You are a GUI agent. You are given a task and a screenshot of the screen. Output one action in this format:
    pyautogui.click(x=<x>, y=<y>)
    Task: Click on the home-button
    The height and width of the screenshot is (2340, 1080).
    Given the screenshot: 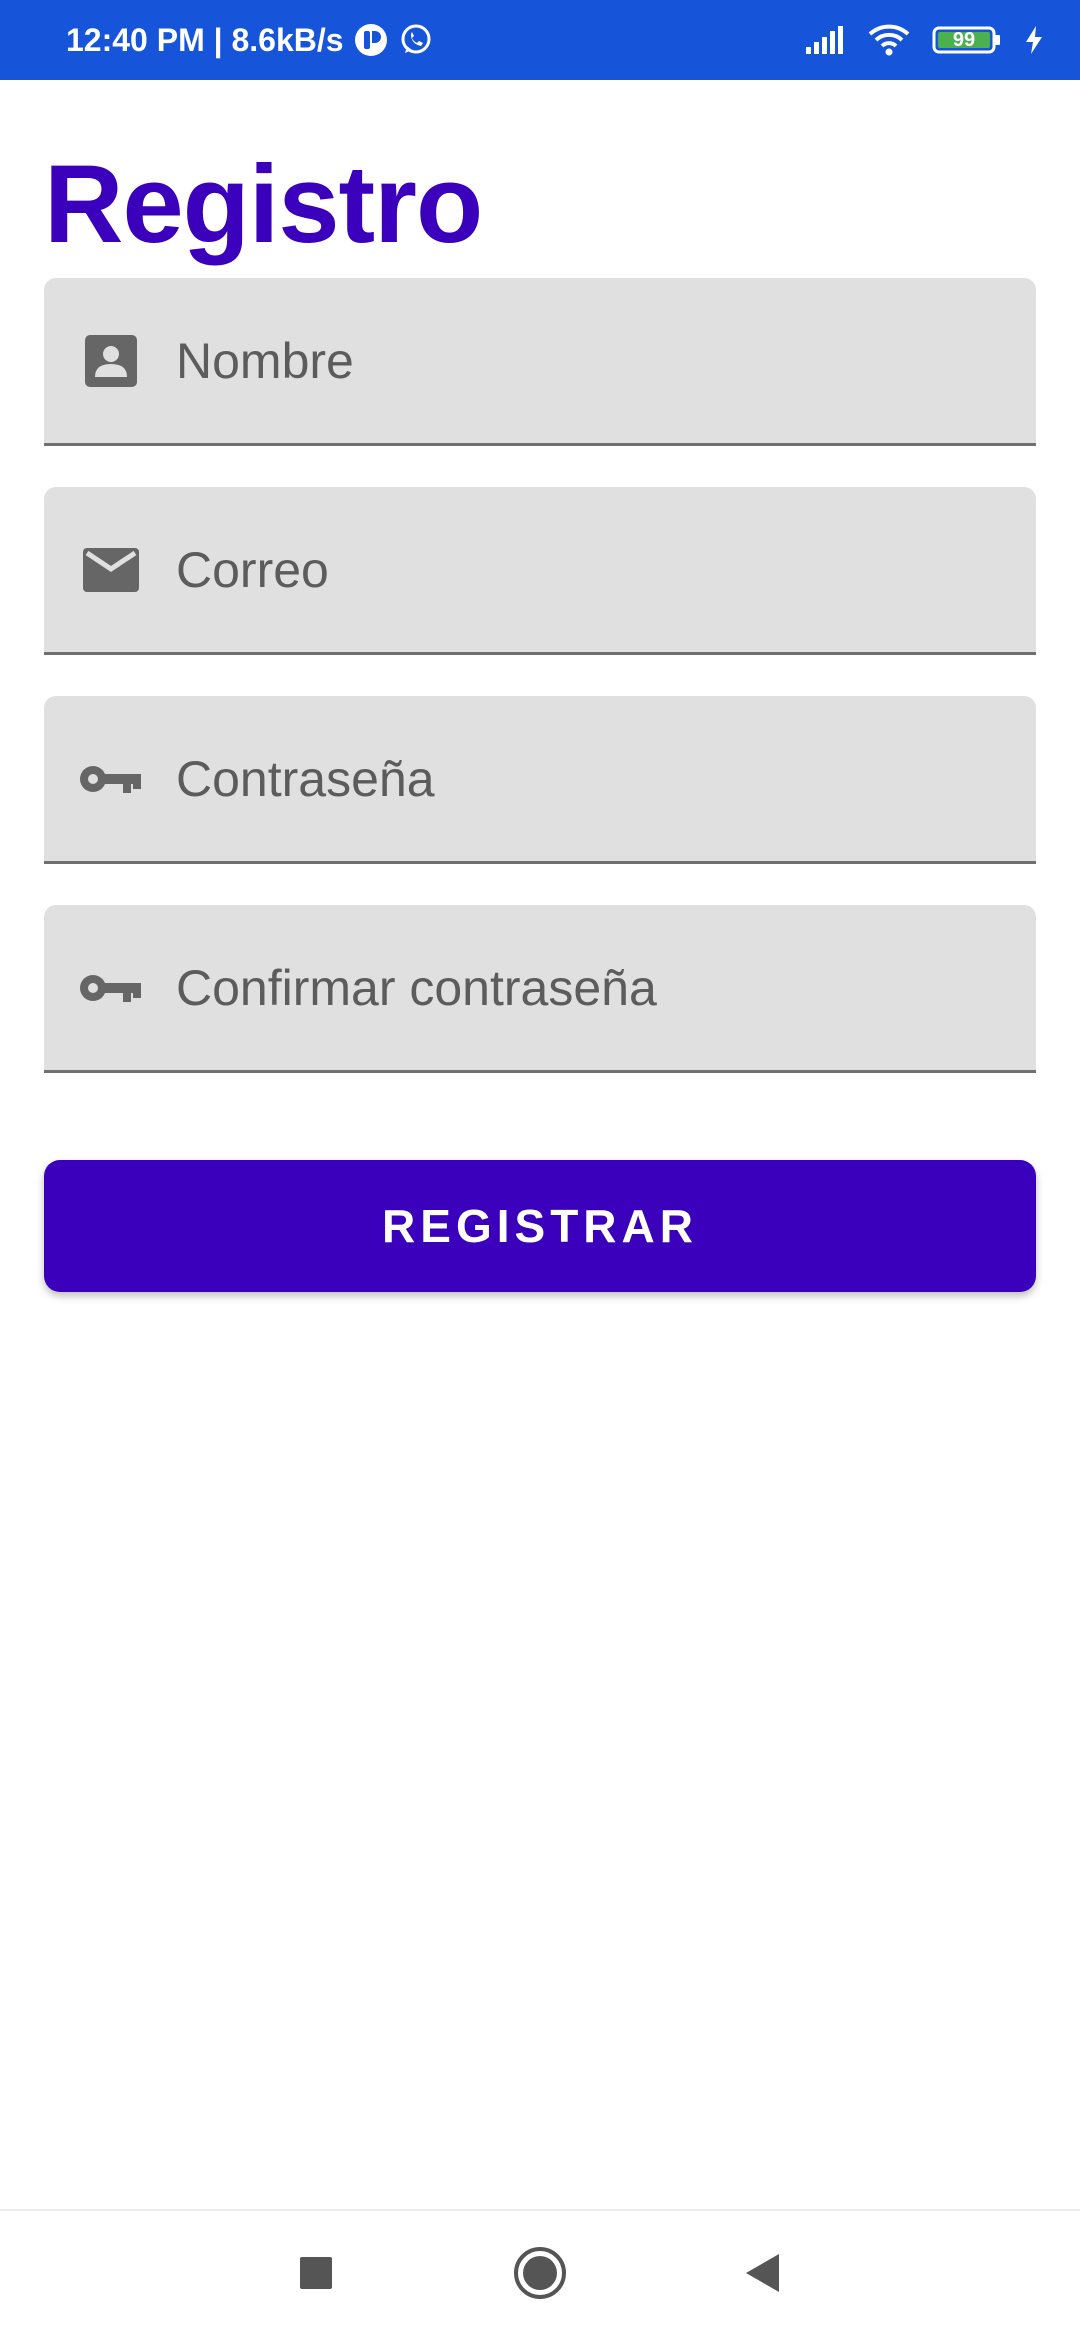 What is the action you would take?
    pyautogui.click(x=540, y=2275)
    